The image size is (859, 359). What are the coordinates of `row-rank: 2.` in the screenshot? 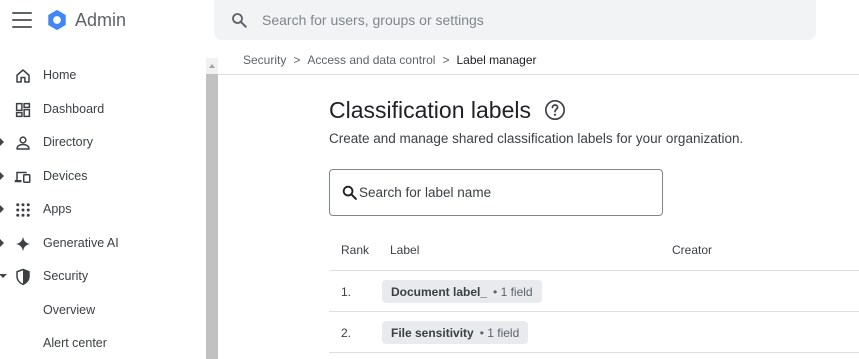 It's located at (346, 333).